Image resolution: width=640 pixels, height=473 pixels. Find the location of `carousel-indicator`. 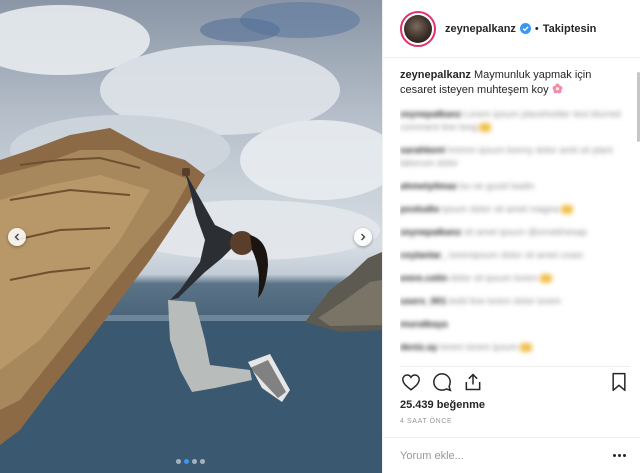

carousel-indicator is located at coordinates (190, 461).